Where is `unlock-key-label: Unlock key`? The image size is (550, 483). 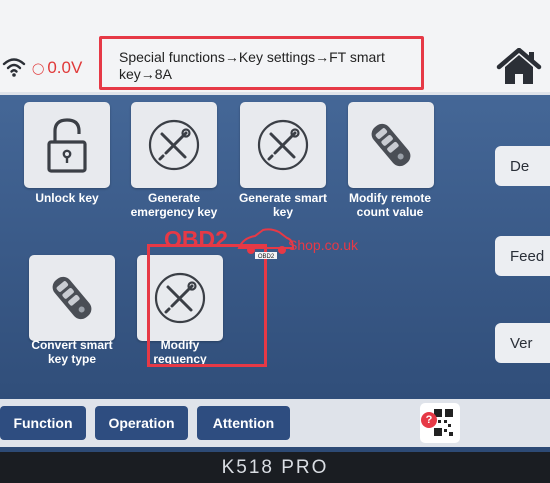
unlock-key-label: Unlock key is located at coordinates (67, 198).